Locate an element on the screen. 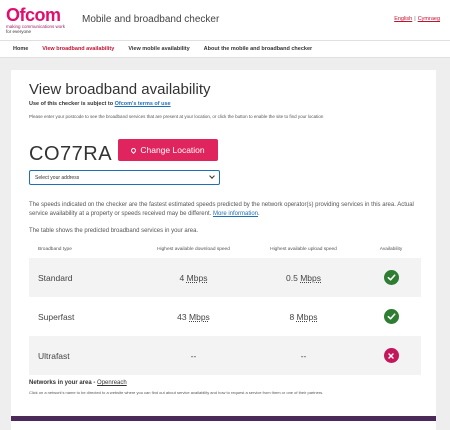 This screenshot has height=430, width=450. openreach-link: Openreach is located at coordinates (112, 383).